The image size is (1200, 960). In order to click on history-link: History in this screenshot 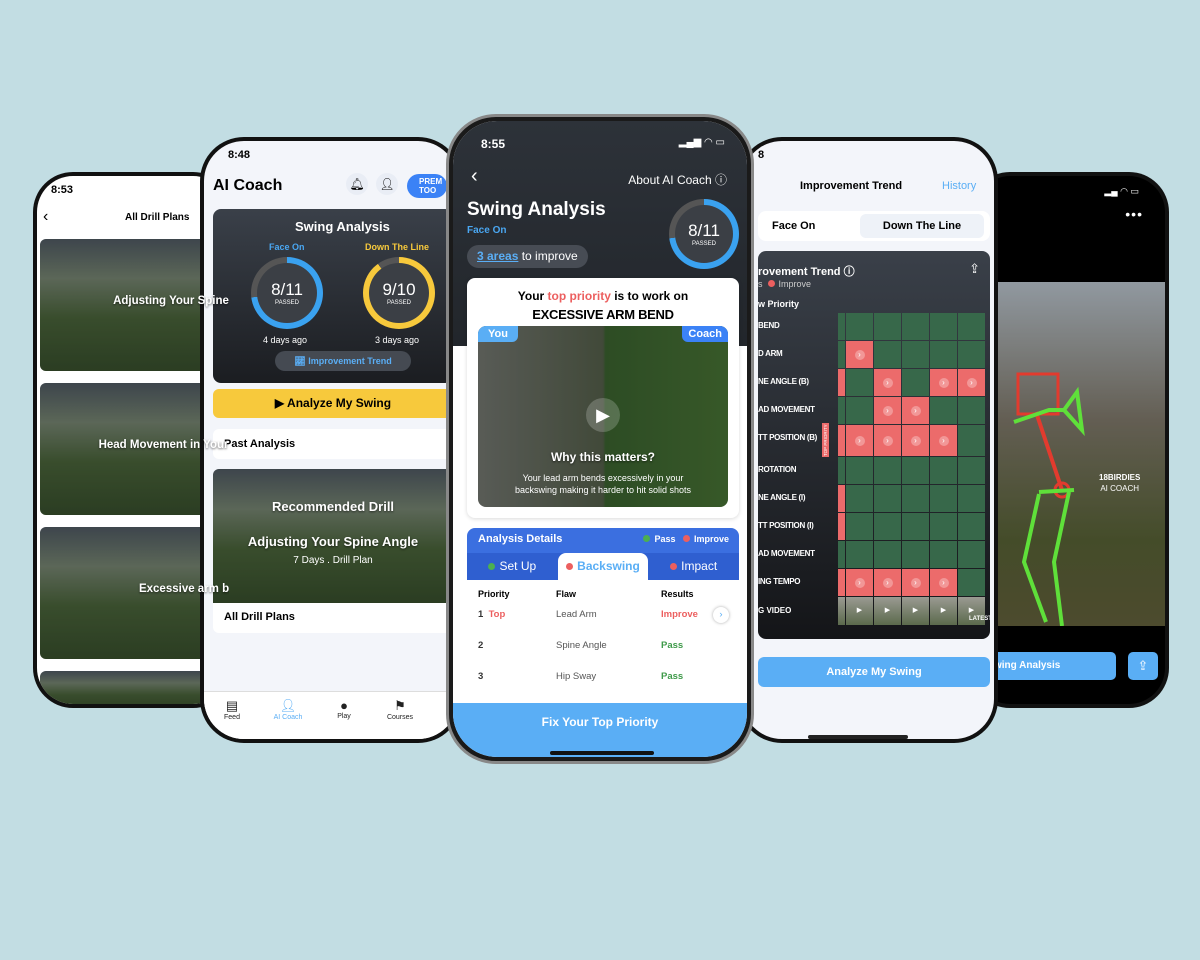, I will do `click(959, 186)`.